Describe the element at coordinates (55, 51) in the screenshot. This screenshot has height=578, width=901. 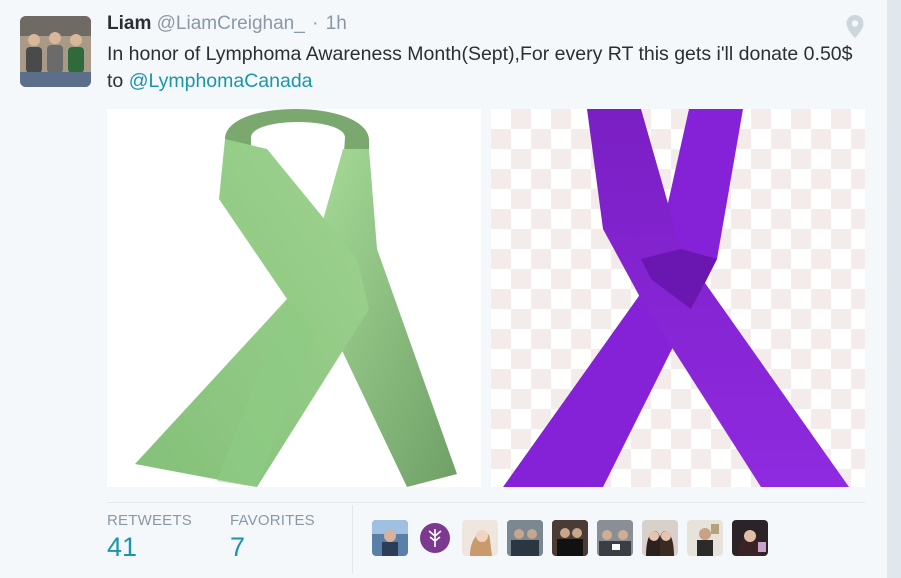
I see `avatar` at that location.